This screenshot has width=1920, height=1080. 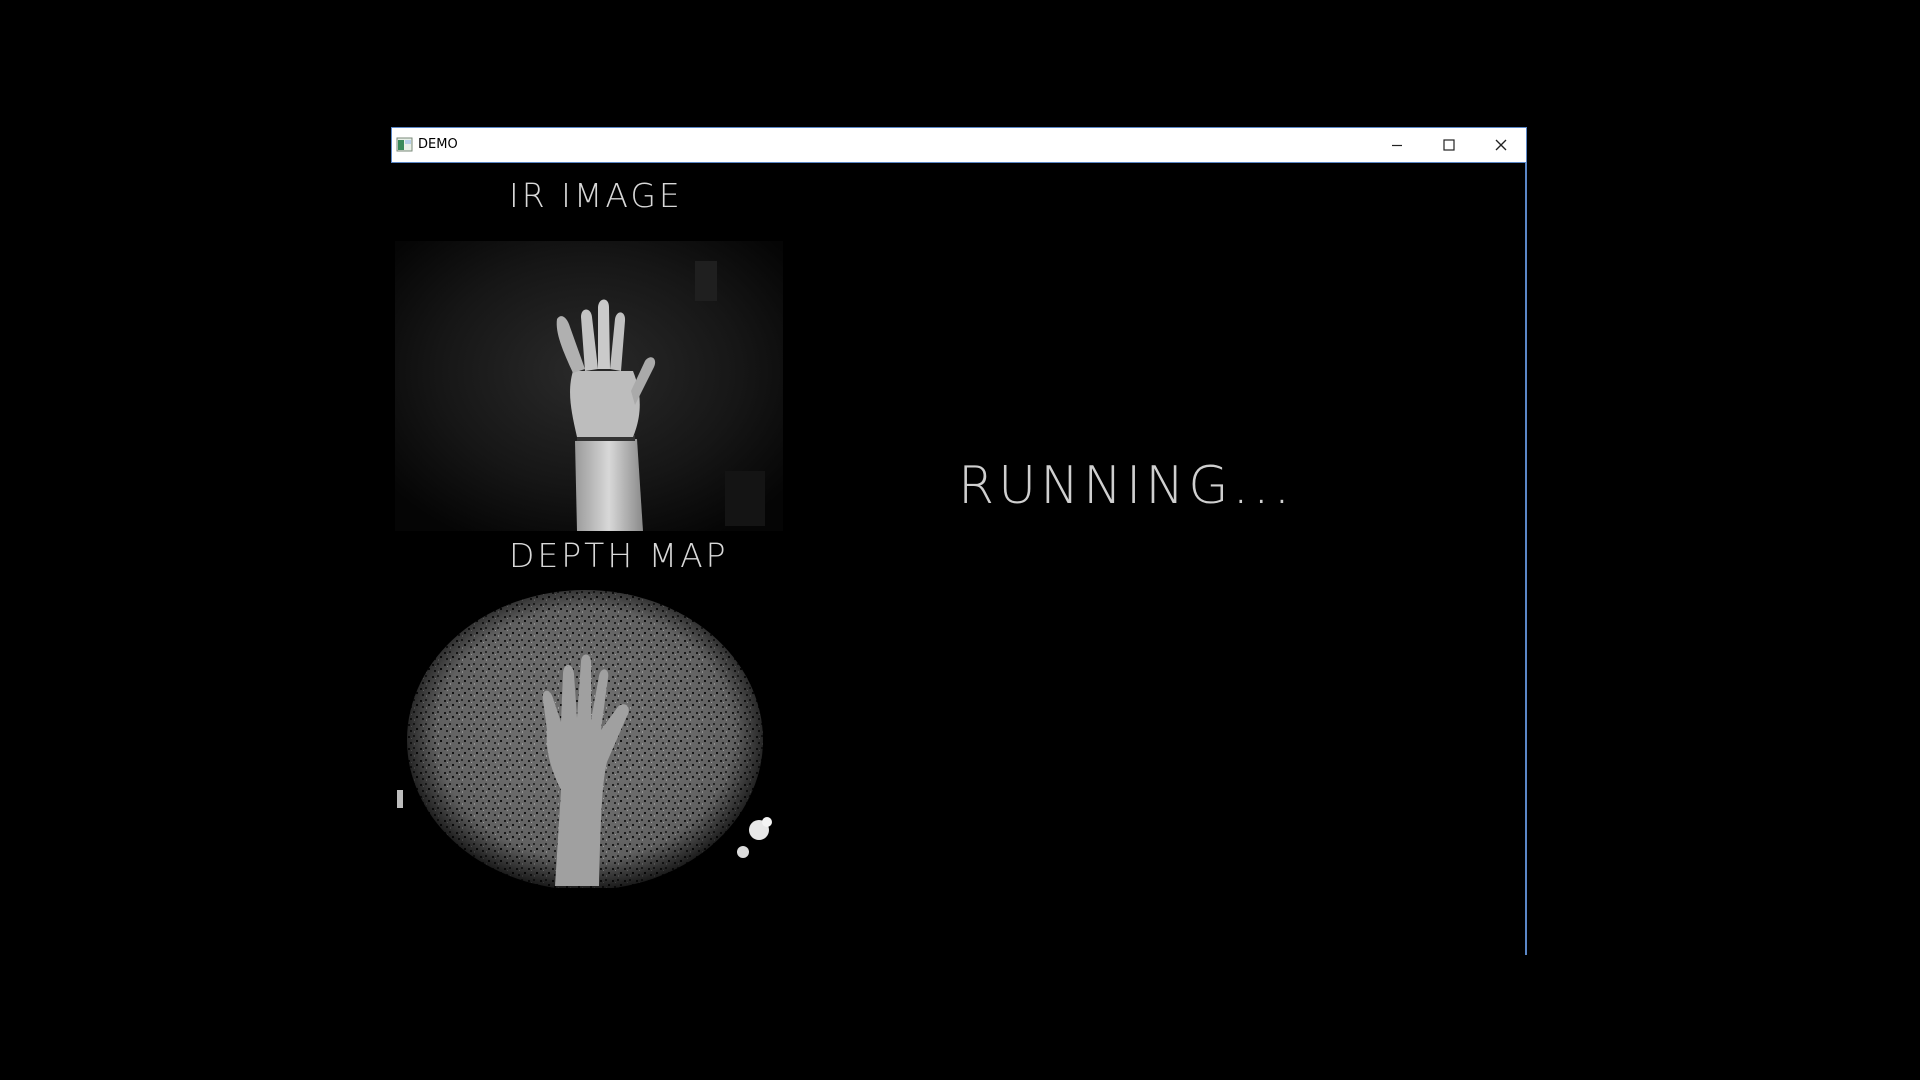 What do you see at coordinates (404, 144) in the screenshot?
I see `app-window-icon` at bounding box center [404, 144].